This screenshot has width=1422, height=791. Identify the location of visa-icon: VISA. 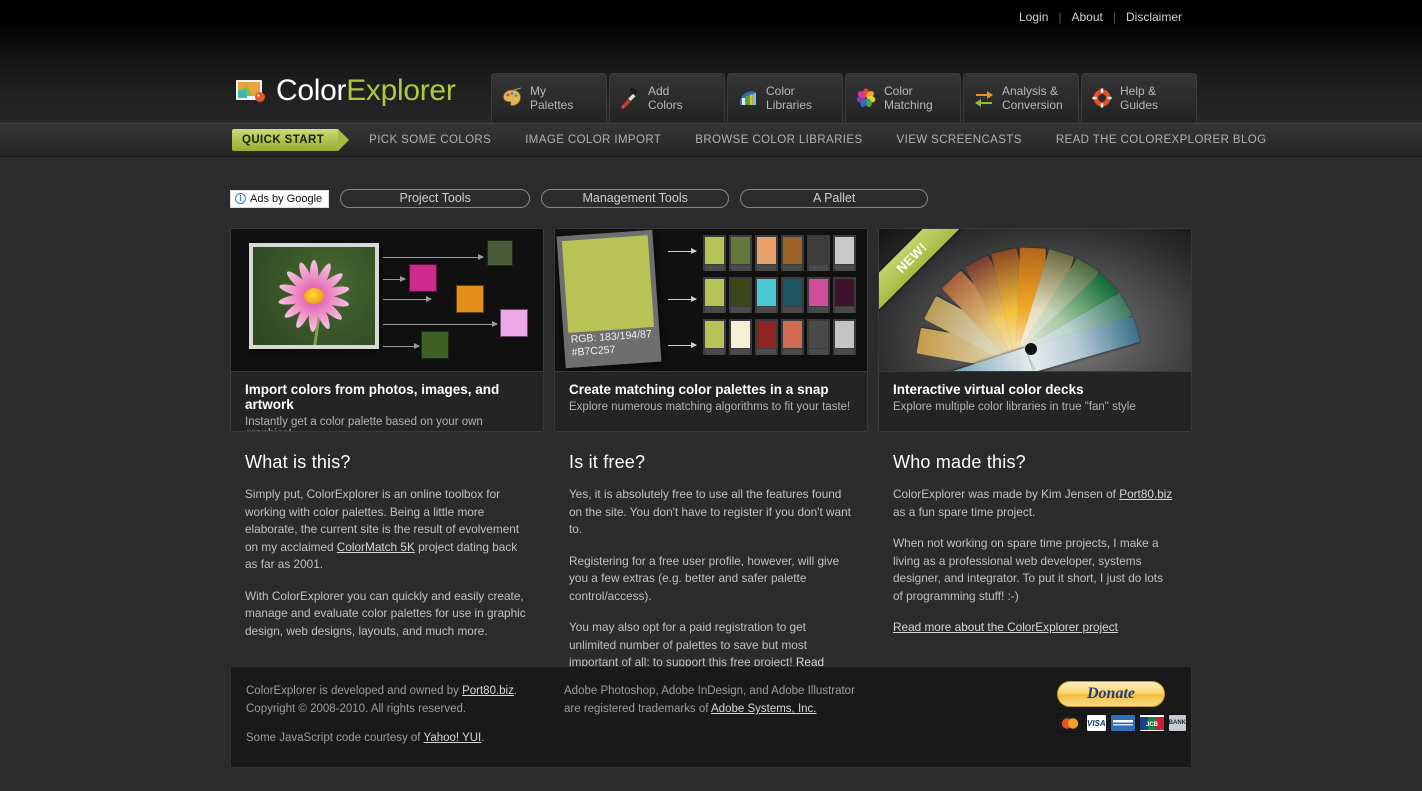
(1096, 723).